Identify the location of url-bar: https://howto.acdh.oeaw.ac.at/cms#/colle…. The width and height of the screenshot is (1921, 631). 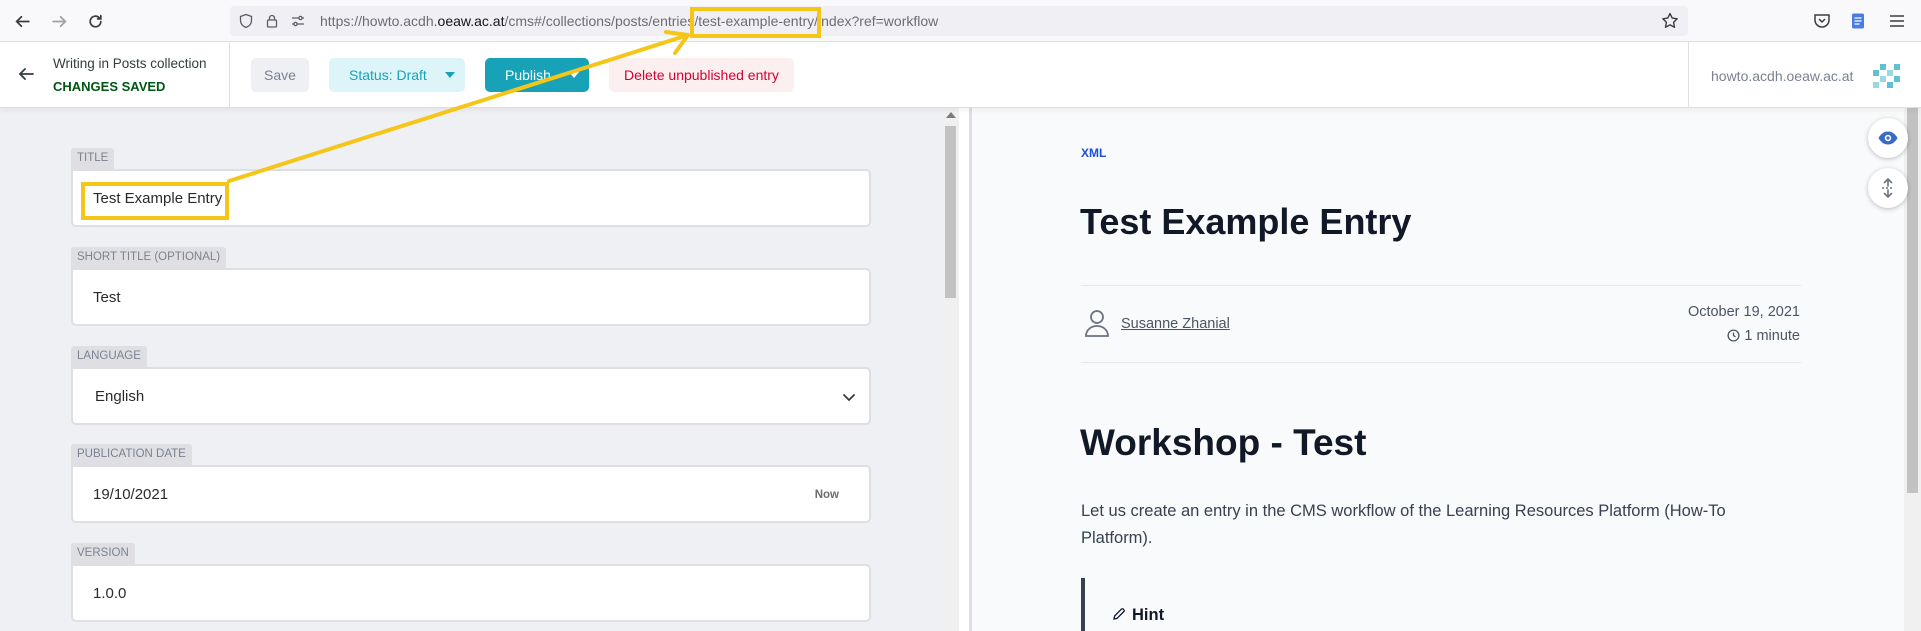
(959, 21).